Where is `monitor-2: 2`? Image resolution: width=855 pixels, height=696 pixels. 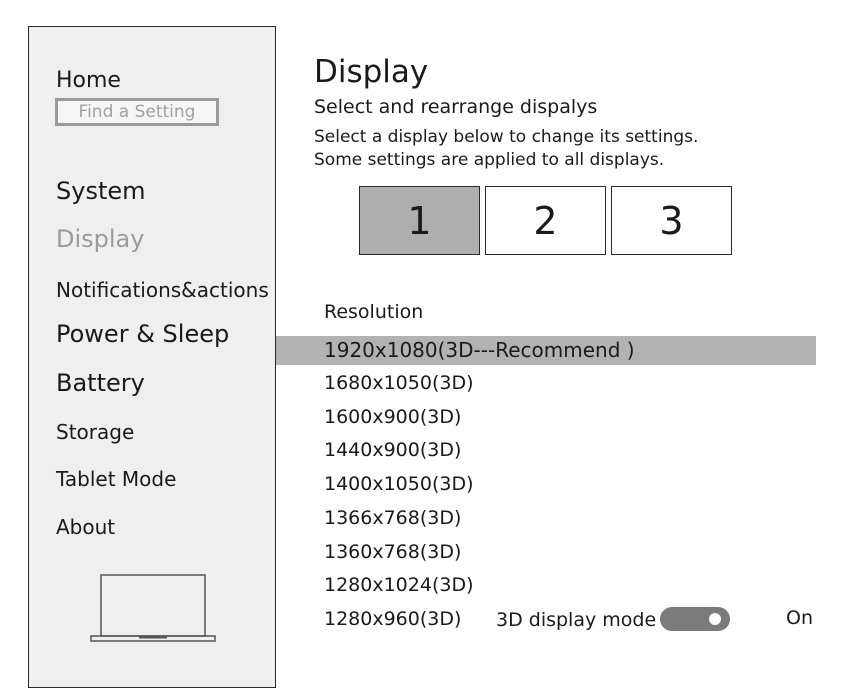
monitor-2: 2 is located at coordinates (545, 220).